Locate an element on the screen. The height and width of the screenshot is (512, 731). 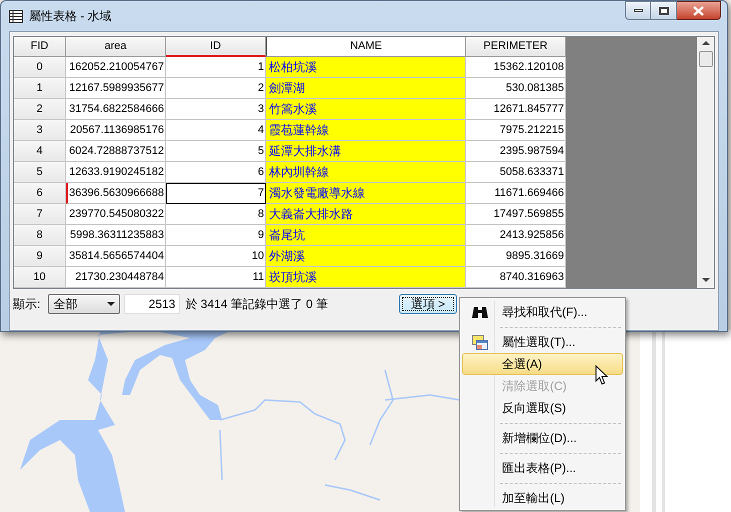
row-header: 8 is located at coordinates (40, 235).